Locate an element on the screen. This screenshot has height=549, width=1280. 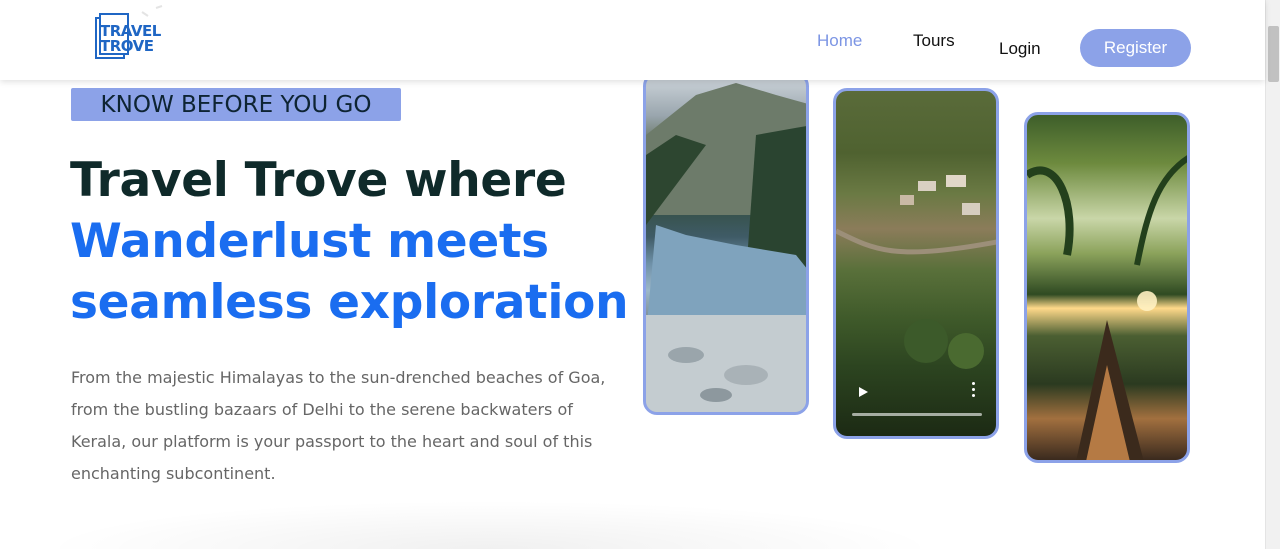
backwaters-boat-image-card is located at coordinates (1107, 287).